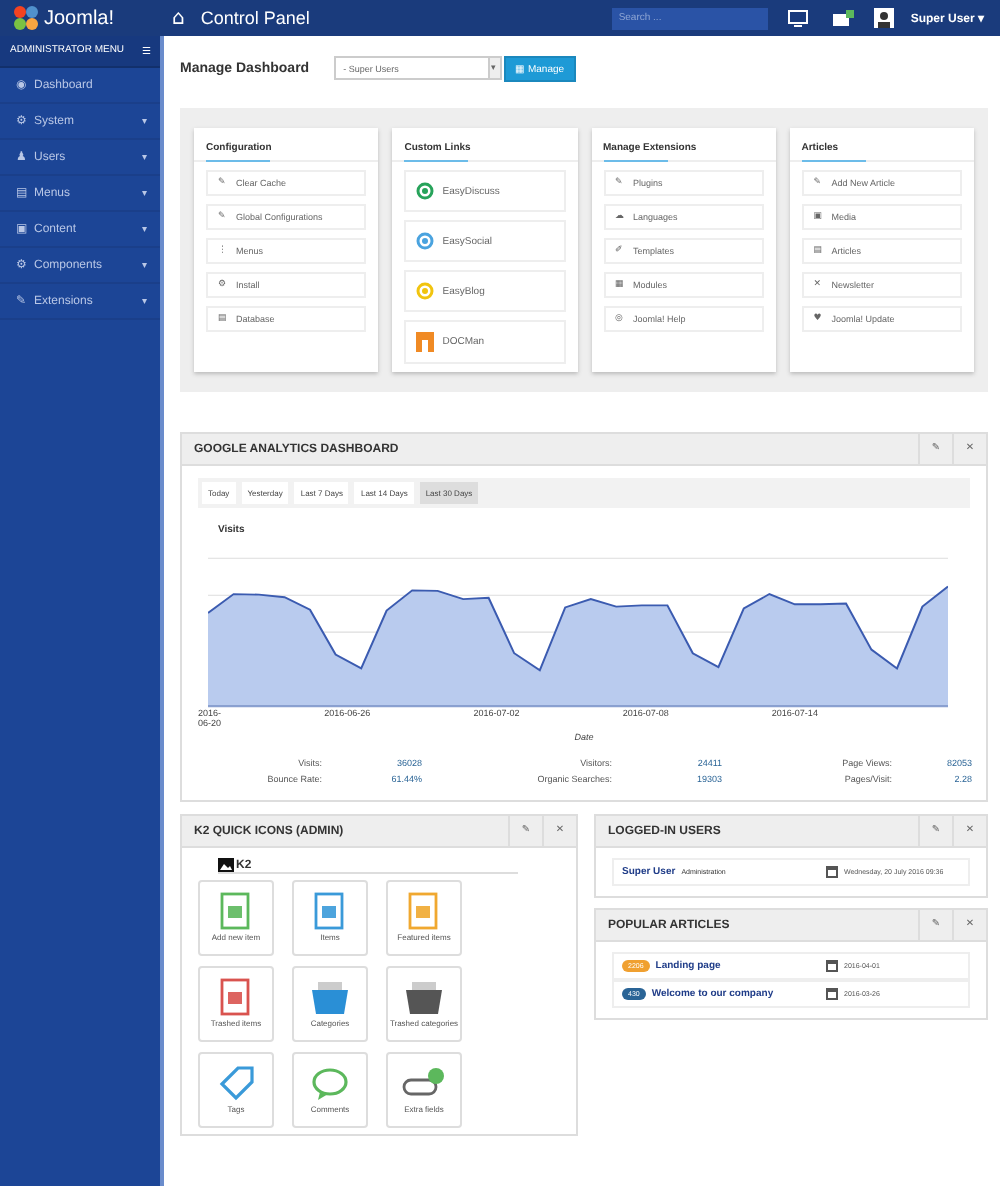 The image size is (1000, 1186). What do you see at coordinates (226, 865) in the screenshot?
I see `image-icon` at bounding box center [226, 865].